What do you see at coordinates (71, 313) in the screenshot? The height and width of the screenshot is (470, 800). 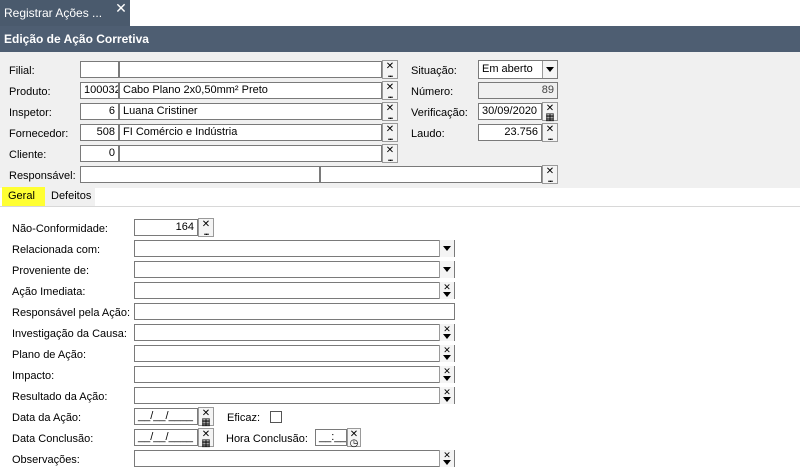 I see `responsavel-acao-label: Responsável pela Ação:` at bounding box center [71, 313].